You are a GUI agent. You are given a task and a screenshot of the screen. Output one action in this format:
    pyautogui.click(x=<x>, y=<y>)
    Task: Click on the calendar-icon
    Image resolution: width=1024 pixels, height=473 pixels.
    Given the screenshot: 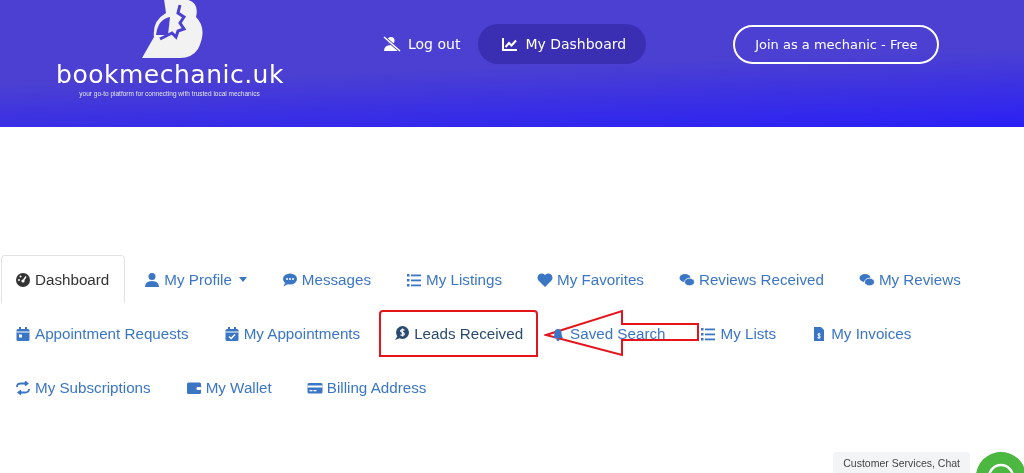 What is the action you would take?
    pyautogui.click(x=23, y=333)
    